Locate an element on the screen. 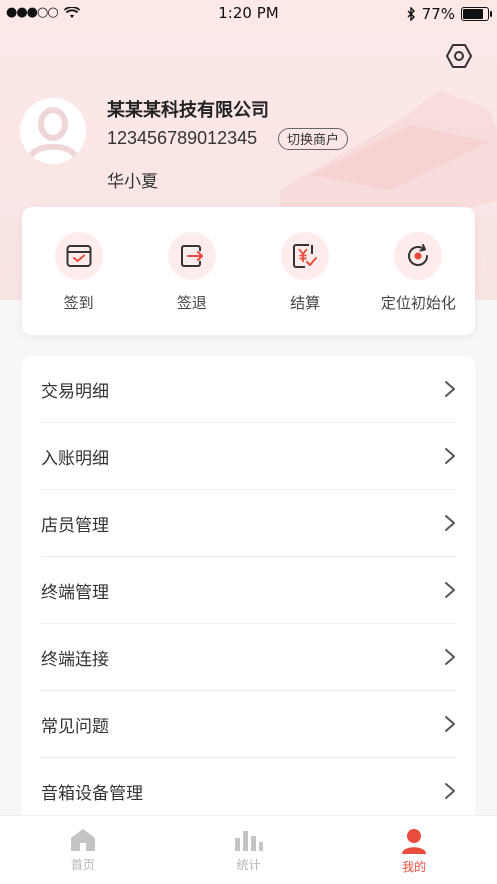  check-out-label: 签退 is located at coordinates (191, 303).